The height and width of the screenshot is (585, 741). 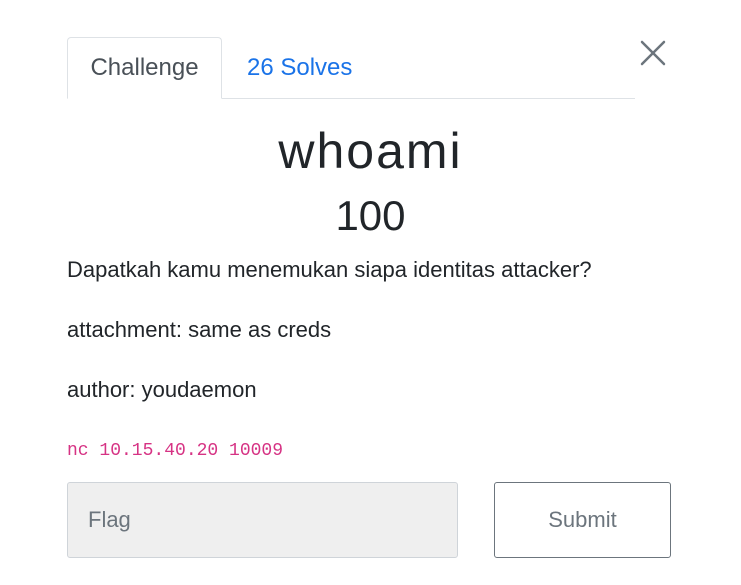 What do you see at coordinates (370, 215) in the screenshot?
I see `challenge-points: 100` at bounding box center [370, 215].